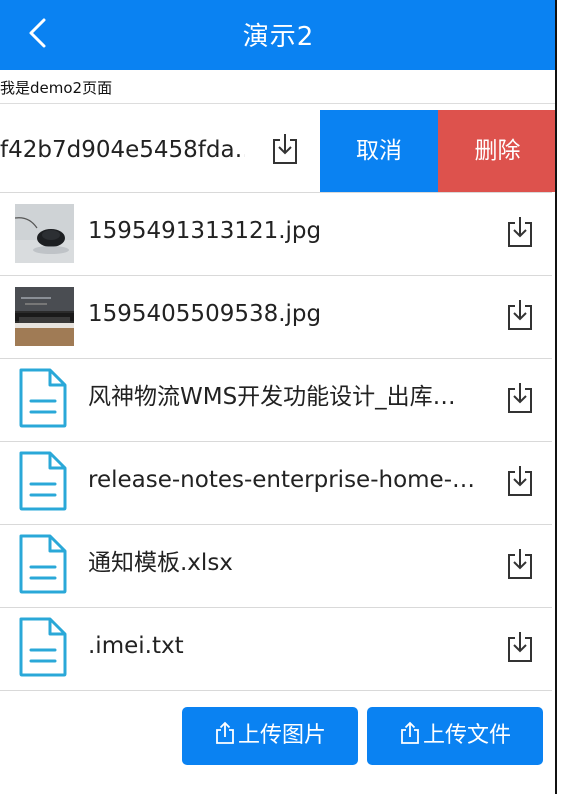 The width and height of the screenshot is (565, 794). I want to click on list-item: 通知模板.xlsx, so click(276, 566).